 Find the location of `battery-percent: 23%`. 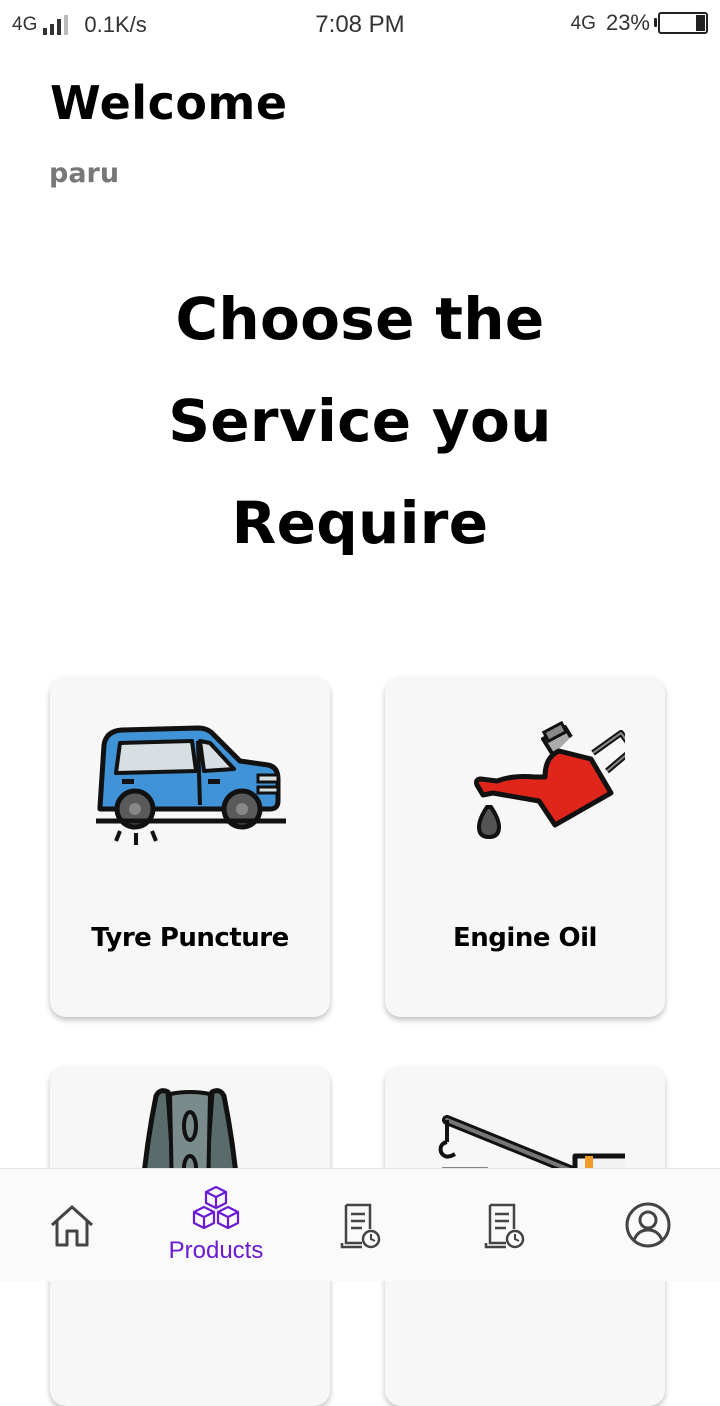

battery-percent: 23% is located at coordinates (627, 22).